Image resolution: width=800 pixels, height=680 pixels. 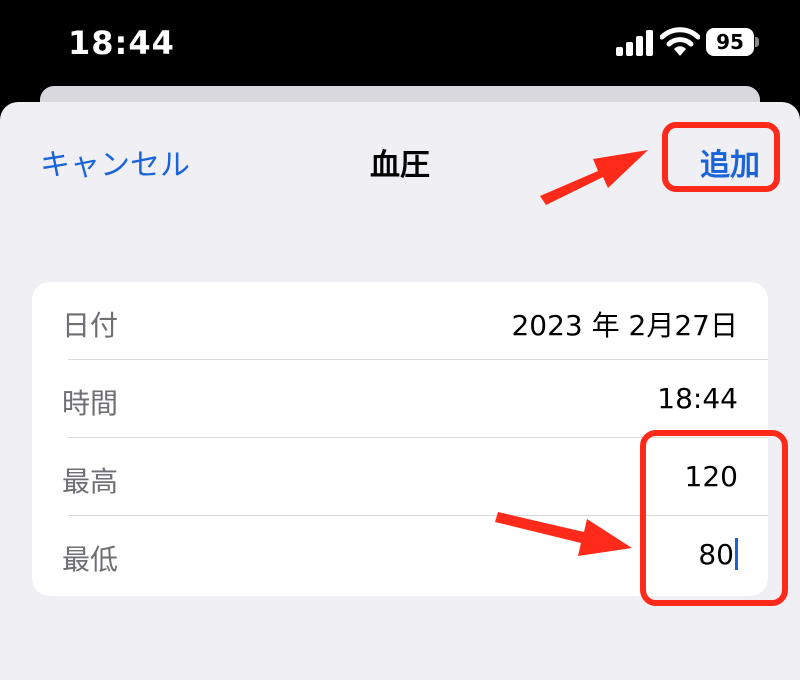 What do you see at coordinates (400, 399) in the screenshot?
I see `time-row: 時間 18:44` at bounding box center [400, 399].